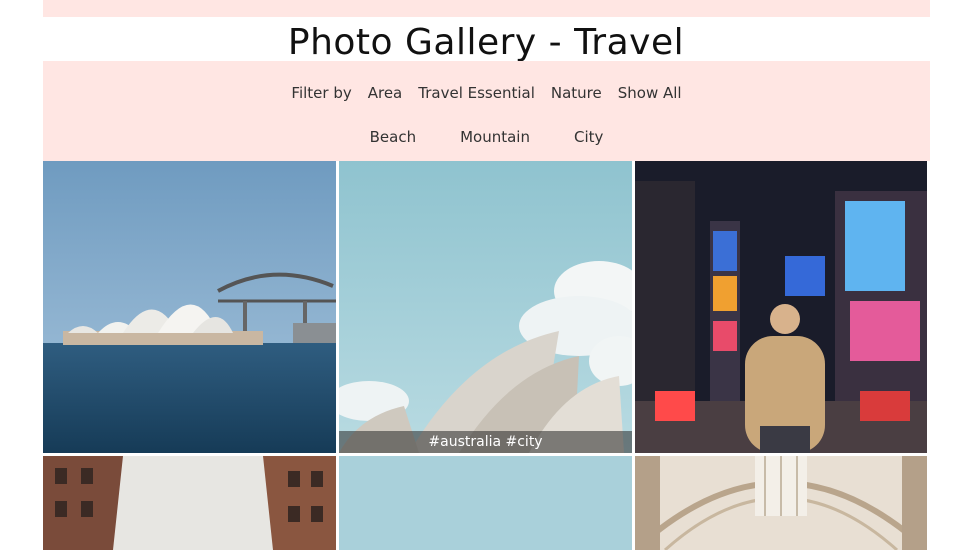 The height and width of the screenshot is (550, 972). I want to click on filter-nature: Nature, so click(576, 93).